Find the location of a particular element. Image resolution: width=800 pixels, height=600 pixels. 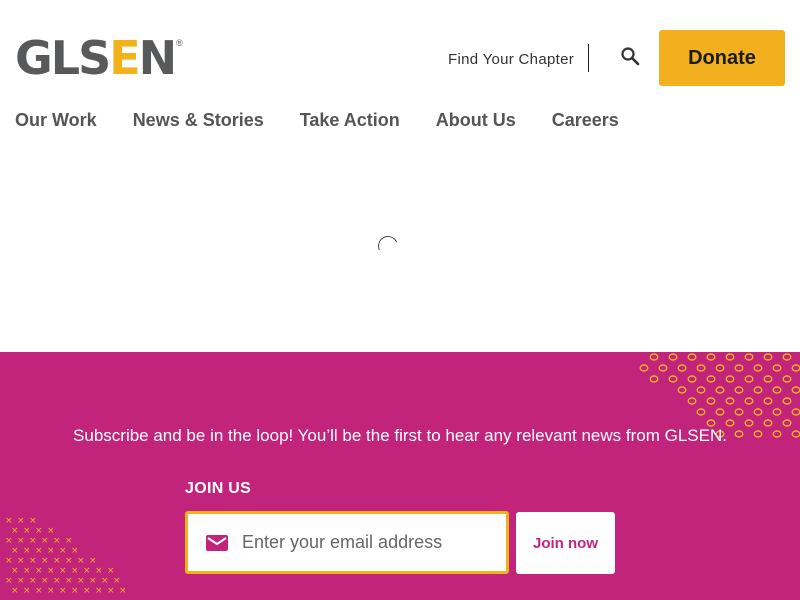

search-icon is located at coordinates (630, 56).